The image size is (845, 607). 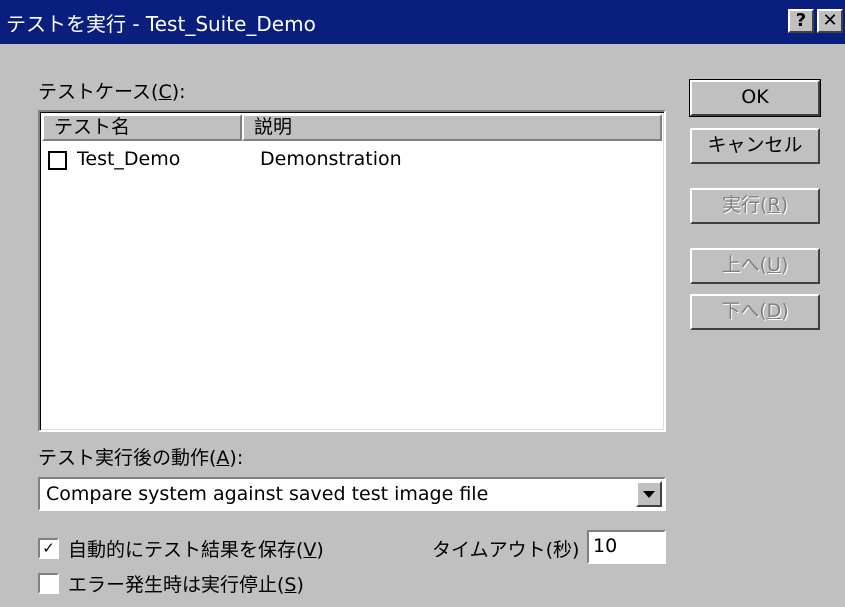 What do you see at coordinates (755, 266) in the screenshot?
I see `move-up-button: 上へ(U)` at bounding box center [755, 266].